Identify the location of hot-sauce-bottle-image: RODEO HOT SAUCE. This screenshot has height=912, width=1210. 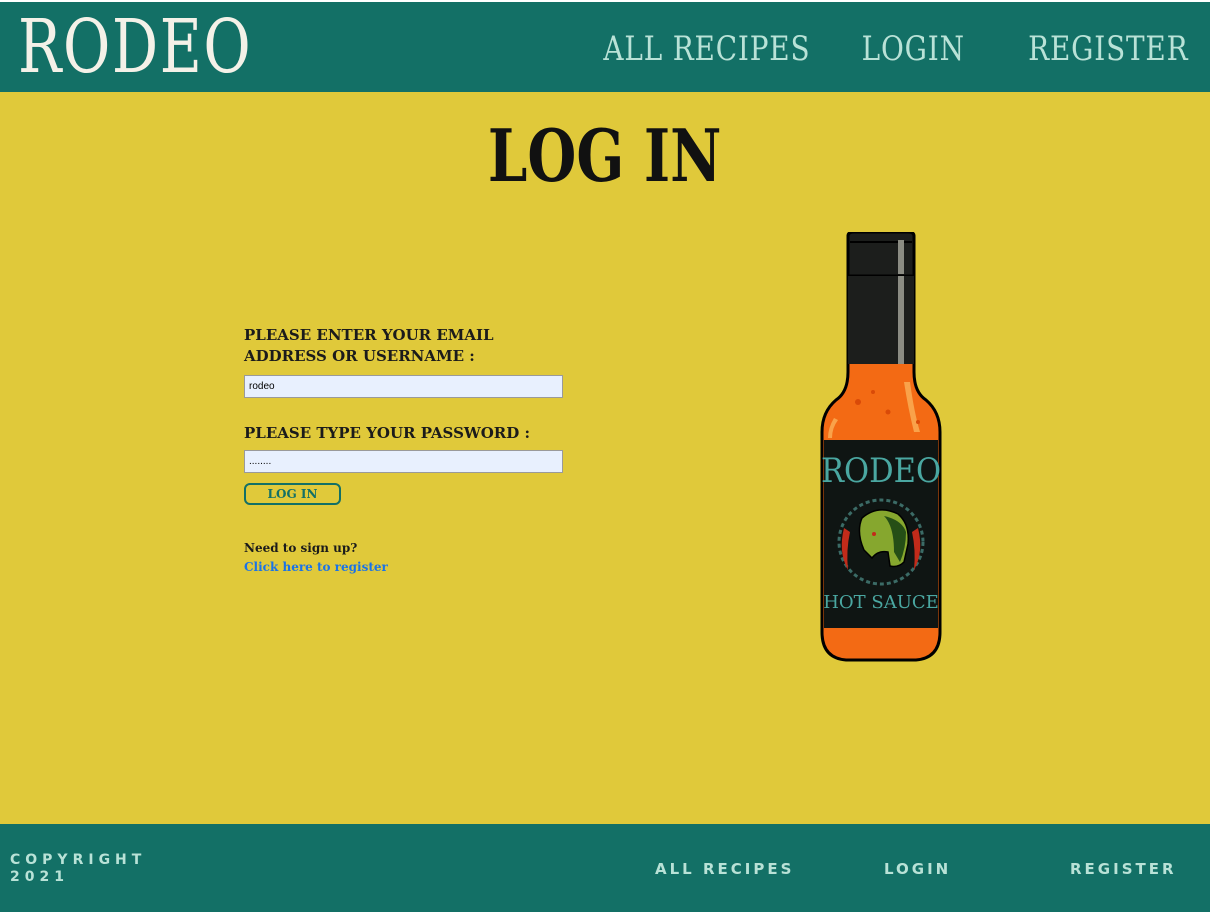
(881, 447).